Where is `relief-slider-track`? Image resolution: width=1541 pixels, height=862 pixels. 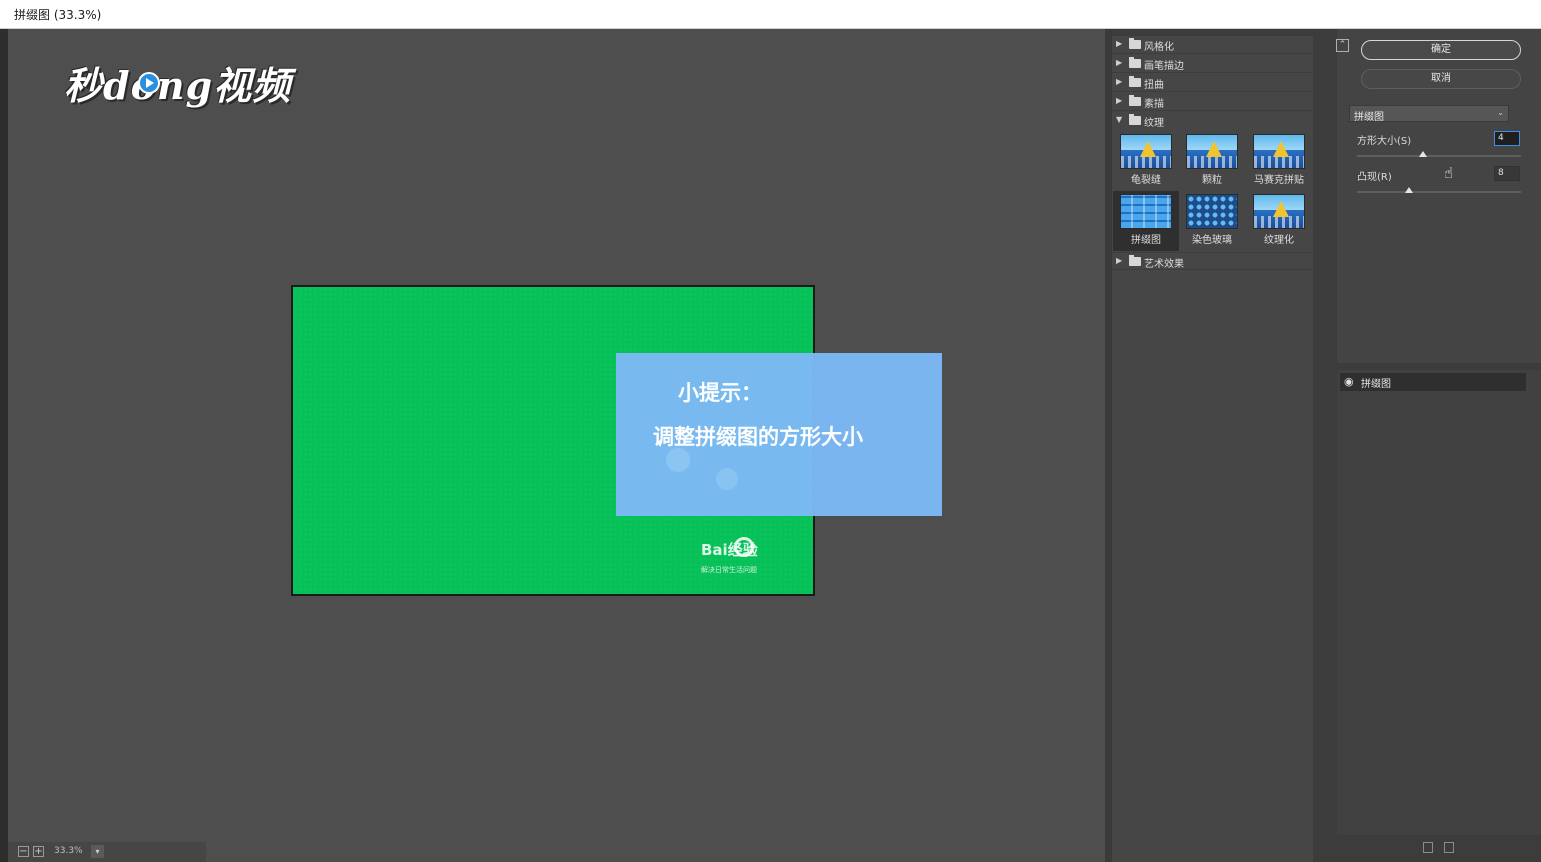
relief-slider-track is located at coordinates (1439, 192).